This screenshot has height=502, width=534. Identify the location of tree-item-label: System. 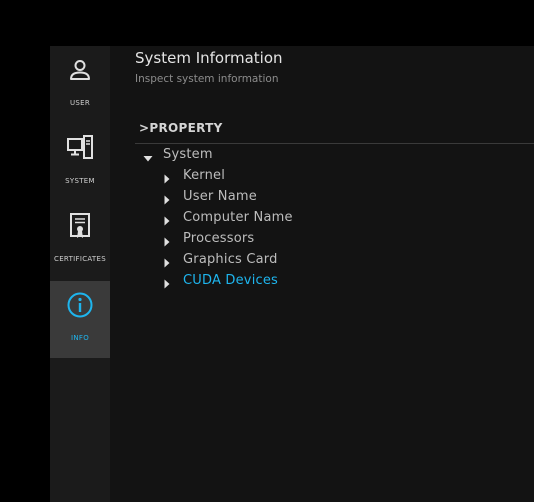
(188, 154).